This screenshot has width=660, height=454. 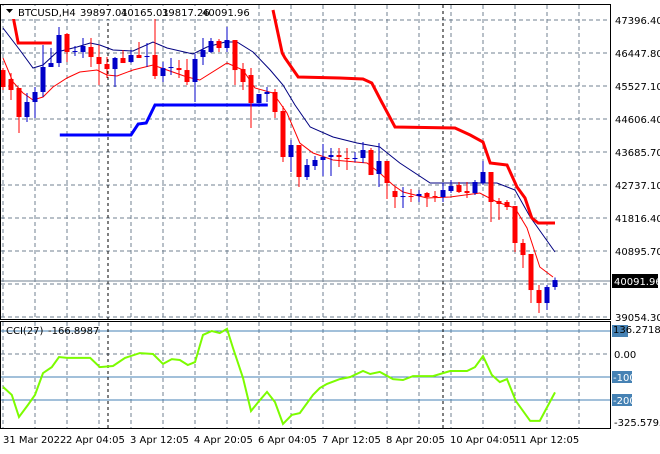 I want to click on time-tick: 8 Apr 20:05, so click(x=415, y=440).